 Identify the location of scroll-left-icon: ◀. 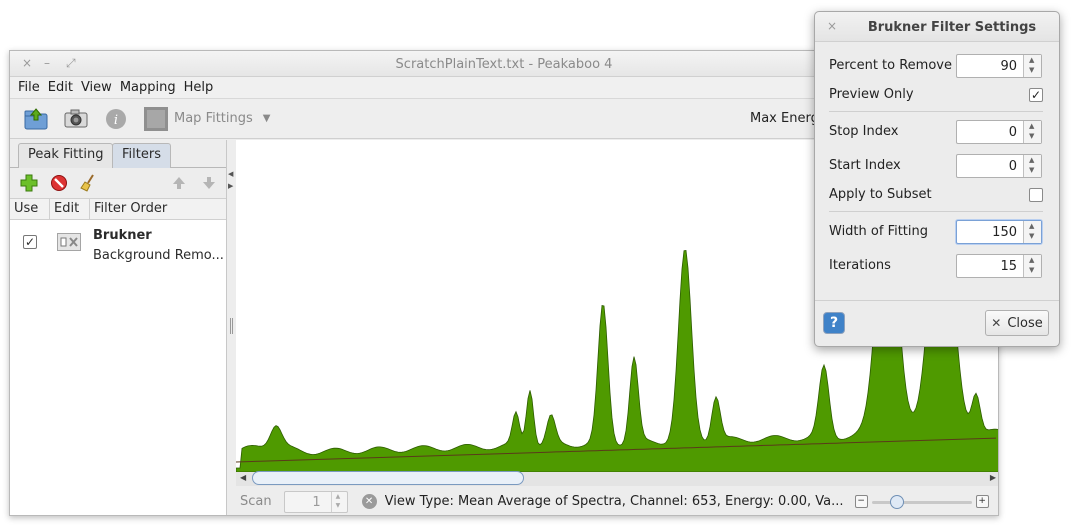
(243, 477).